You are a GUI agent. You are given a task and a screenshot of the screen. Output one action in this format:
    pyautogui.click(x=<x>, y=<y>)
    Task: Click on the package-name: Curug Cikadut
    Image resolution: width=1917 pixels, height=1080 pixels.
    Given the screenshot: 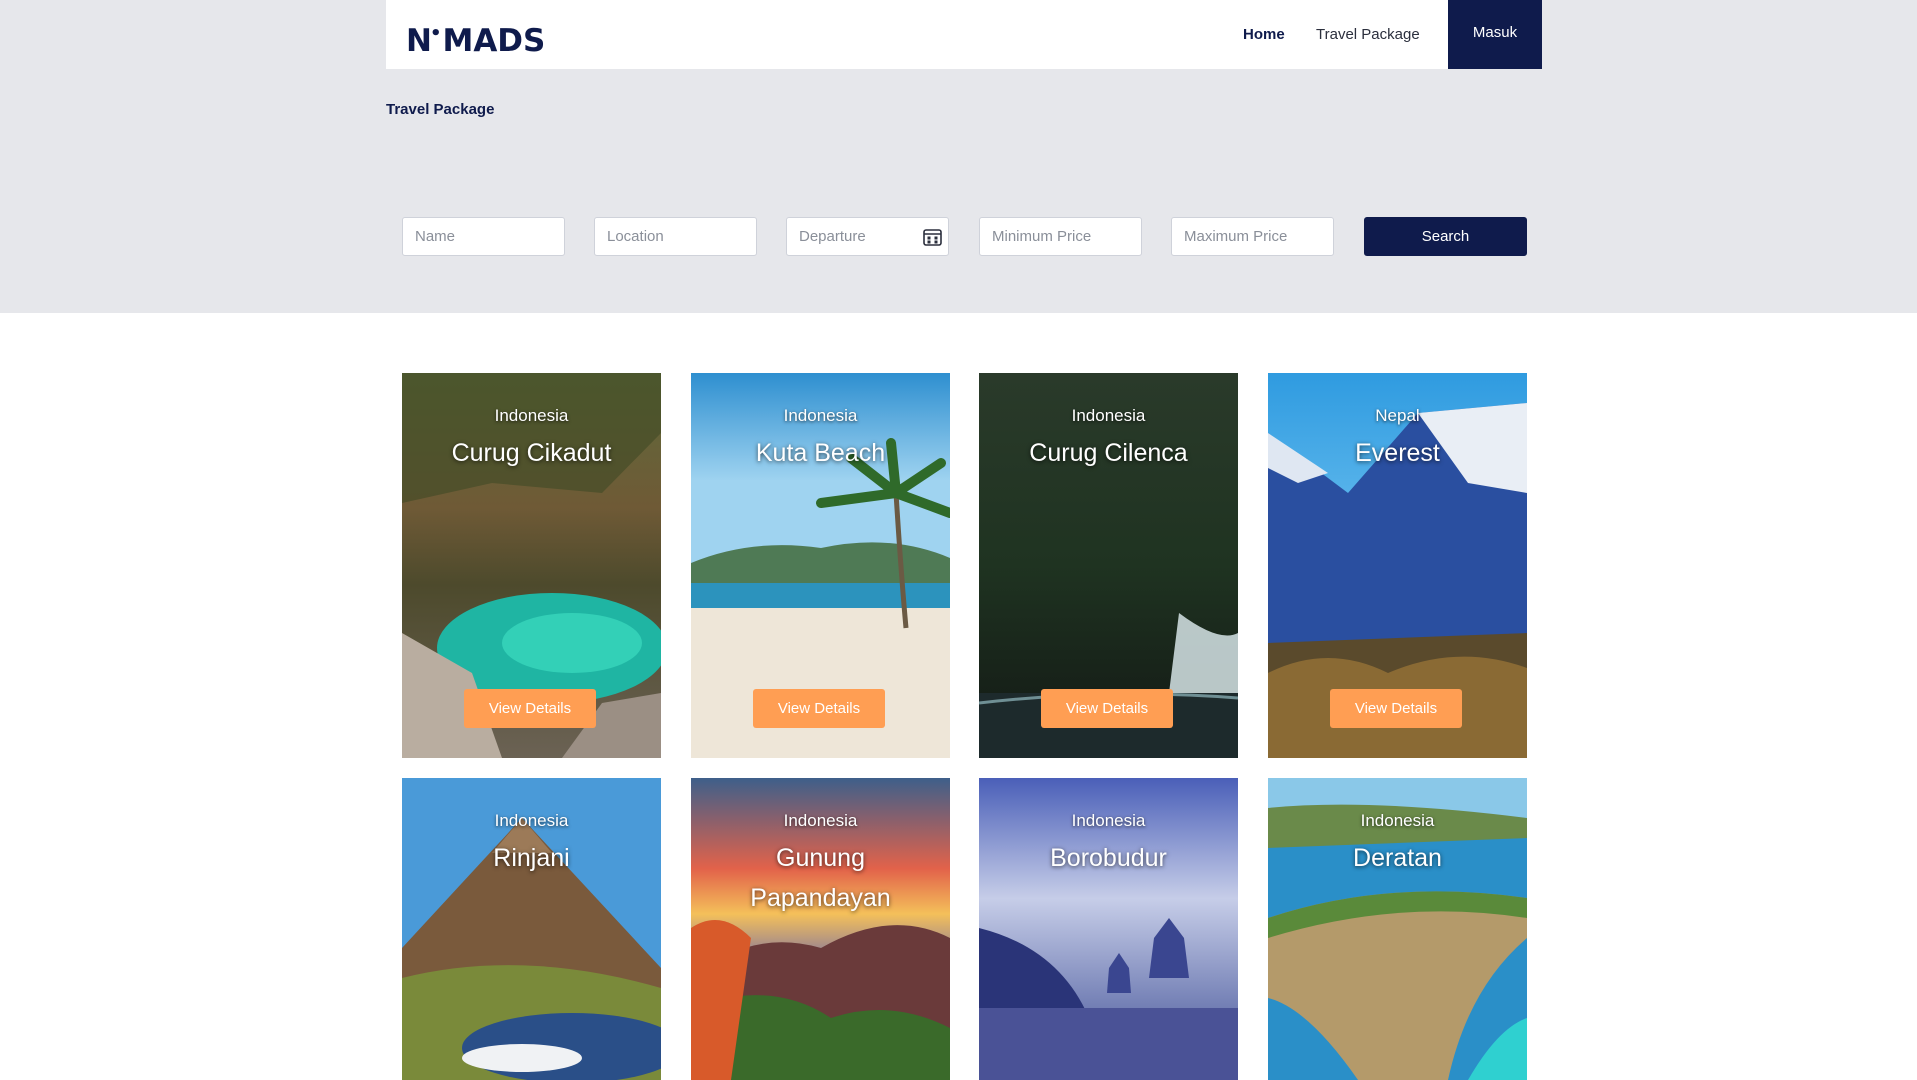 What is the action you would take?
    pyautogui.click(x=531, y=453)
    